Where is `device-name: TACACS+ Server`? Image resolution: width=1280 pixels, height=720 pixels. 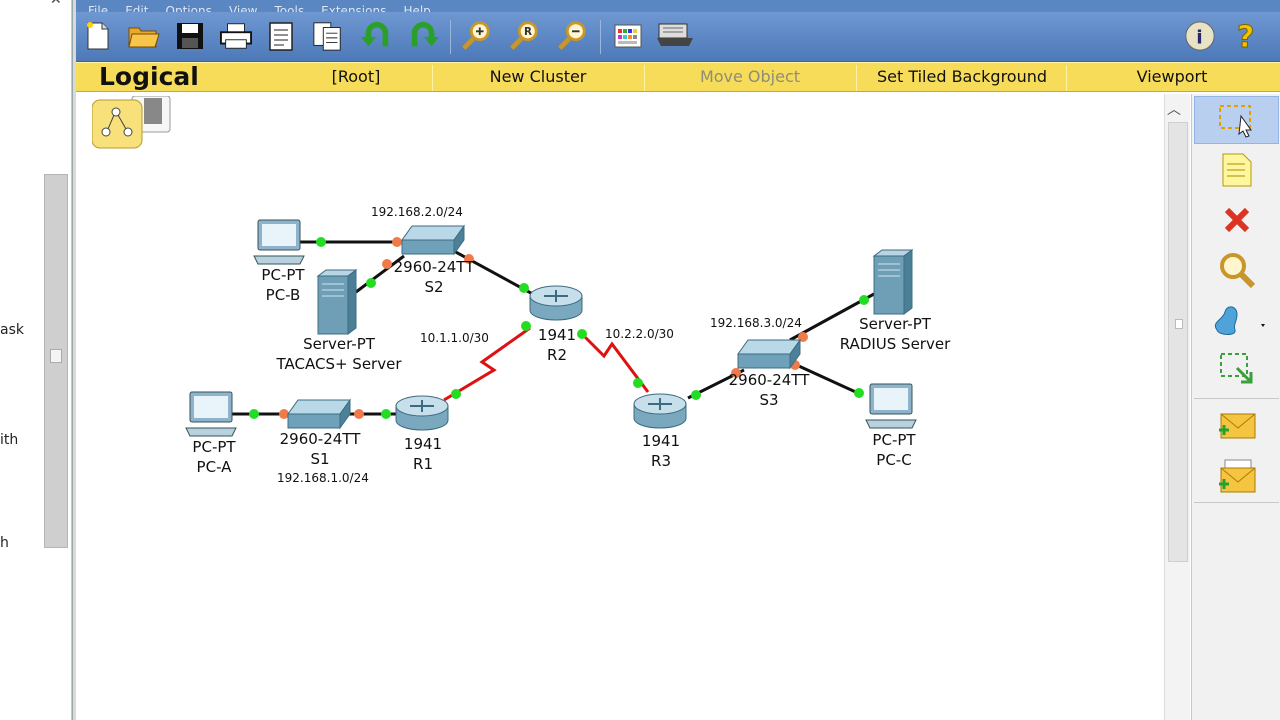
device-name: TACACS+ Server is located at coordinates (339, 364).